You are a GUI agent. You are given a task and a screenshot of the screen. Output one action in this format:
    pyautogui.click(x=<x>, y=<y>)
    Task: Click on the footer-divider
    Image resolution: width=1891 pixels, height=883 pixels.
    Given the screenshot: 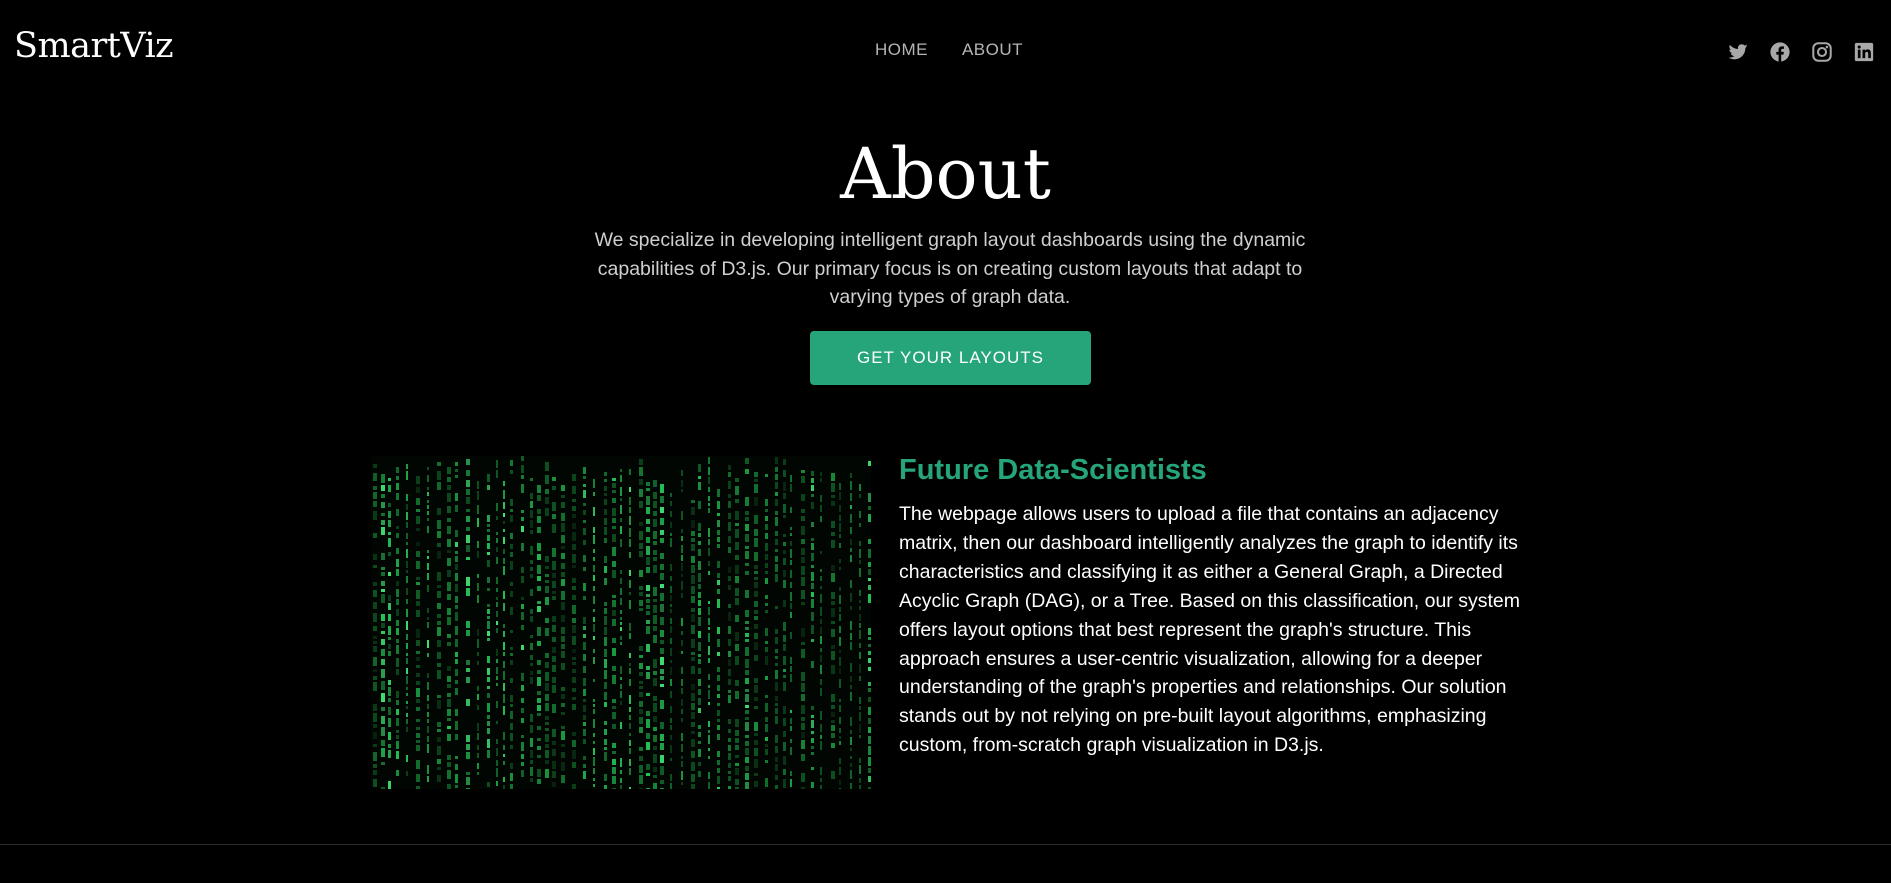 What is the action you would take?
    pyautogui.click(x=945, y=844)
    